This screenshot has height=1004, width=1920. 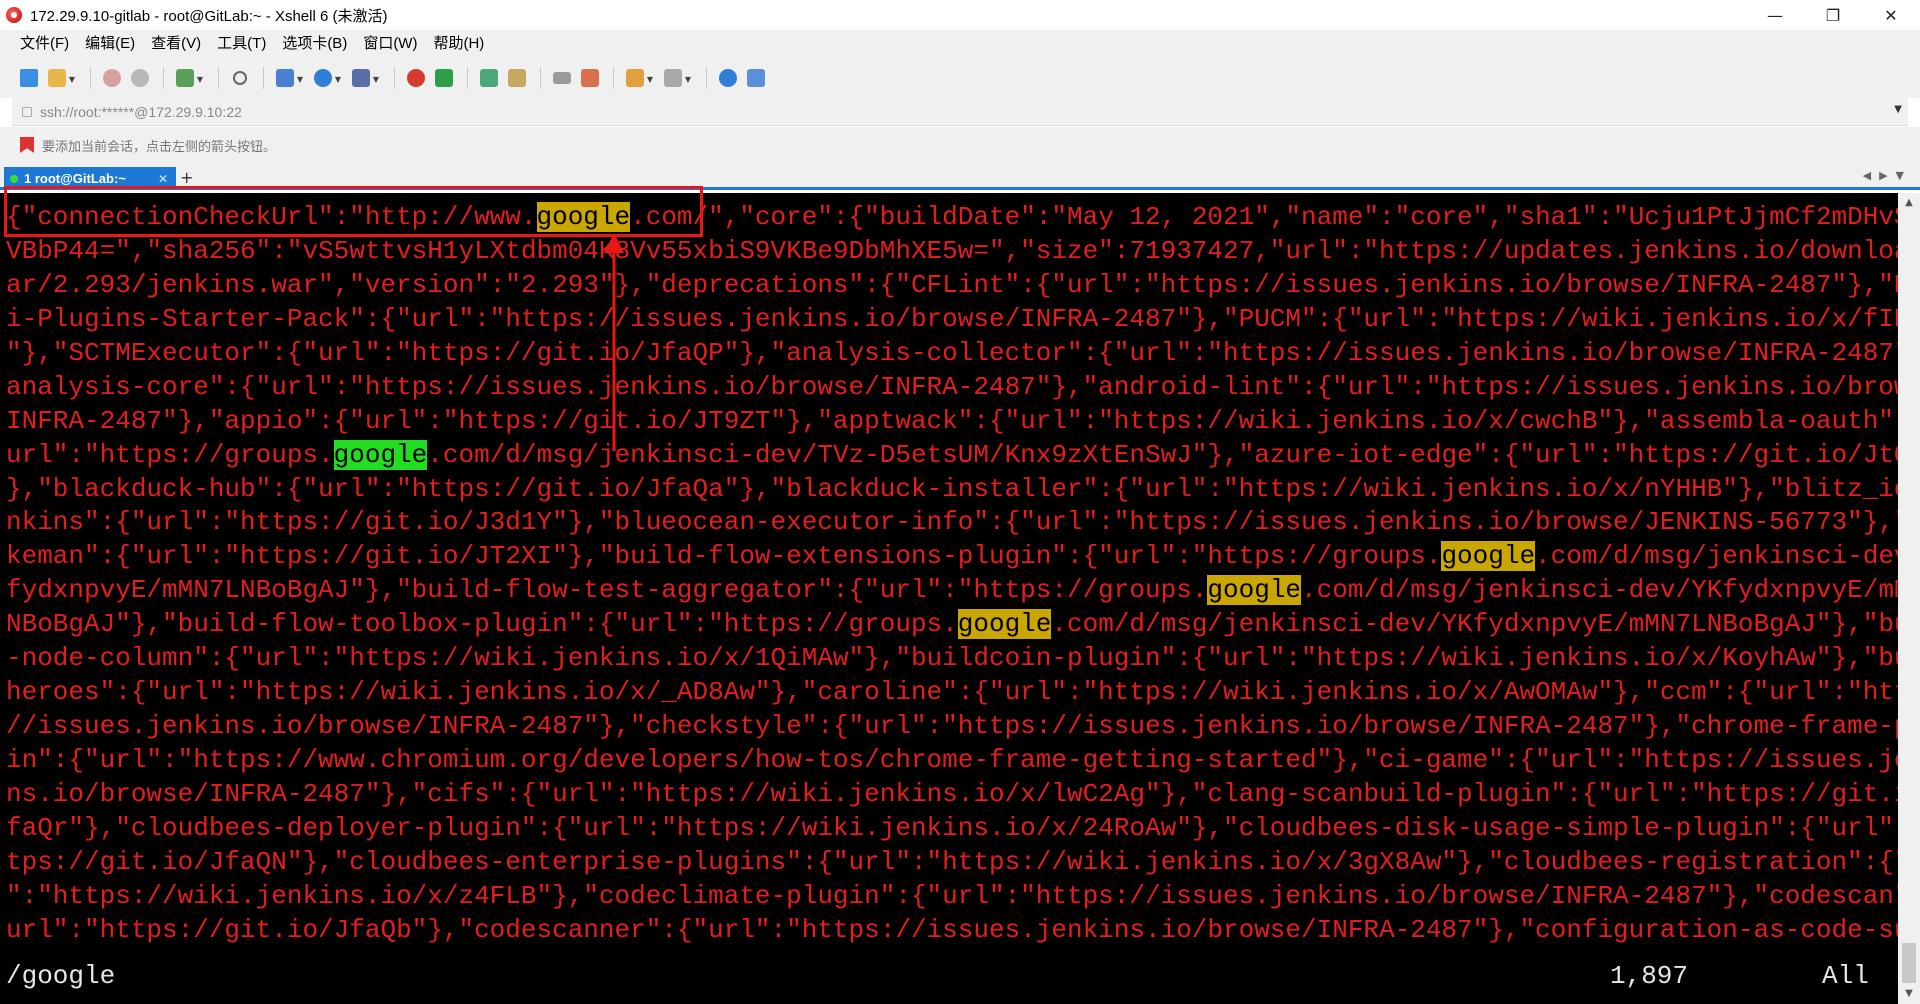 I want to click on keyboard-icon, so click(x=562, y=78).